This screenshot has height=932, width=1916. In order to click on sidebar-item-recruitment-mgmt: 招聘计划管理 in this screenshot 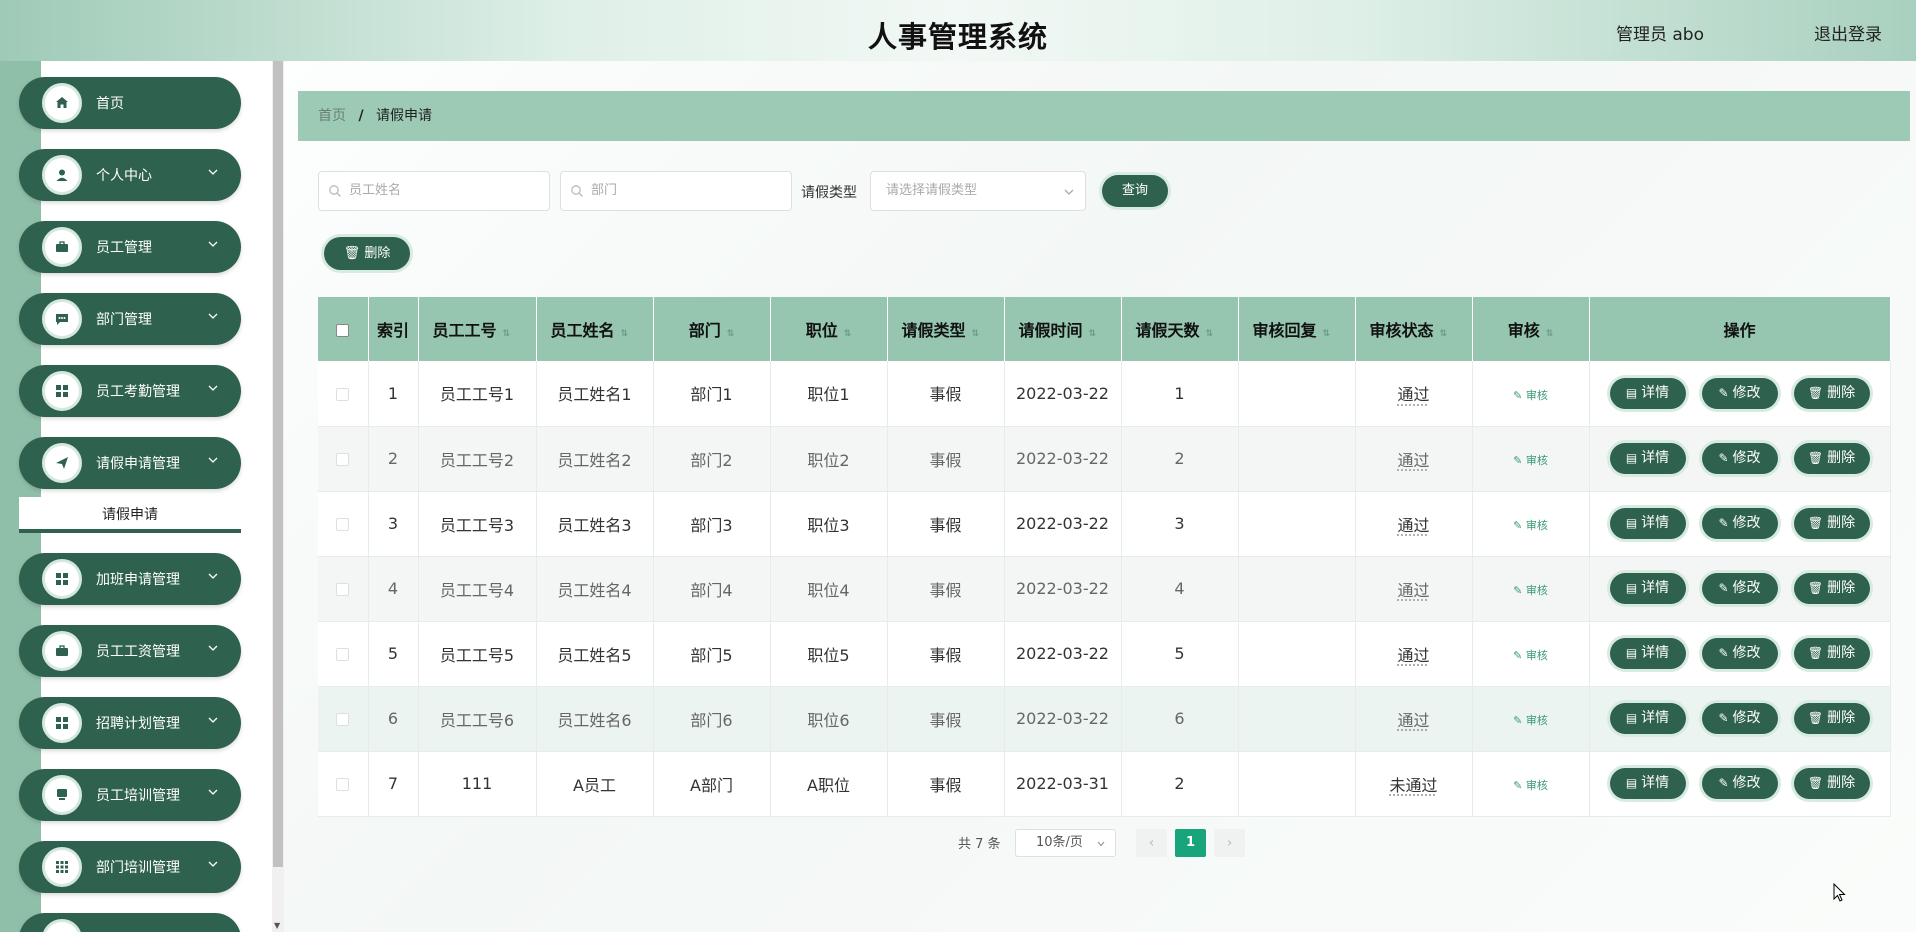, I will do `click(130, 723)`.